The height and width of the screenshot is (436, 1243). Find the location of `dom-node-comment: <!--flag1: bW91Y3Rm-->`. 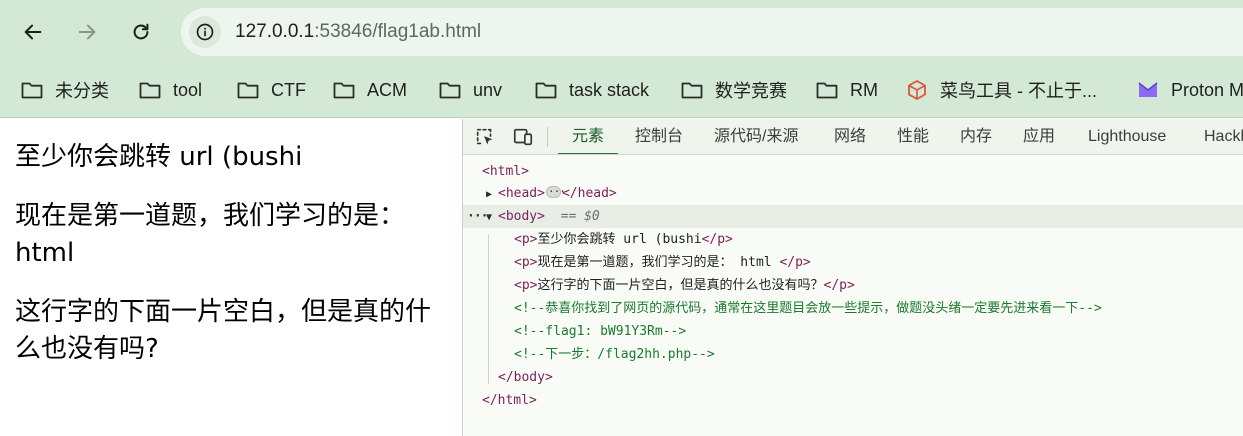

dom-node-comment: <!--flag1: bW91Y3Rm--> is located at coordinates (853, 331).